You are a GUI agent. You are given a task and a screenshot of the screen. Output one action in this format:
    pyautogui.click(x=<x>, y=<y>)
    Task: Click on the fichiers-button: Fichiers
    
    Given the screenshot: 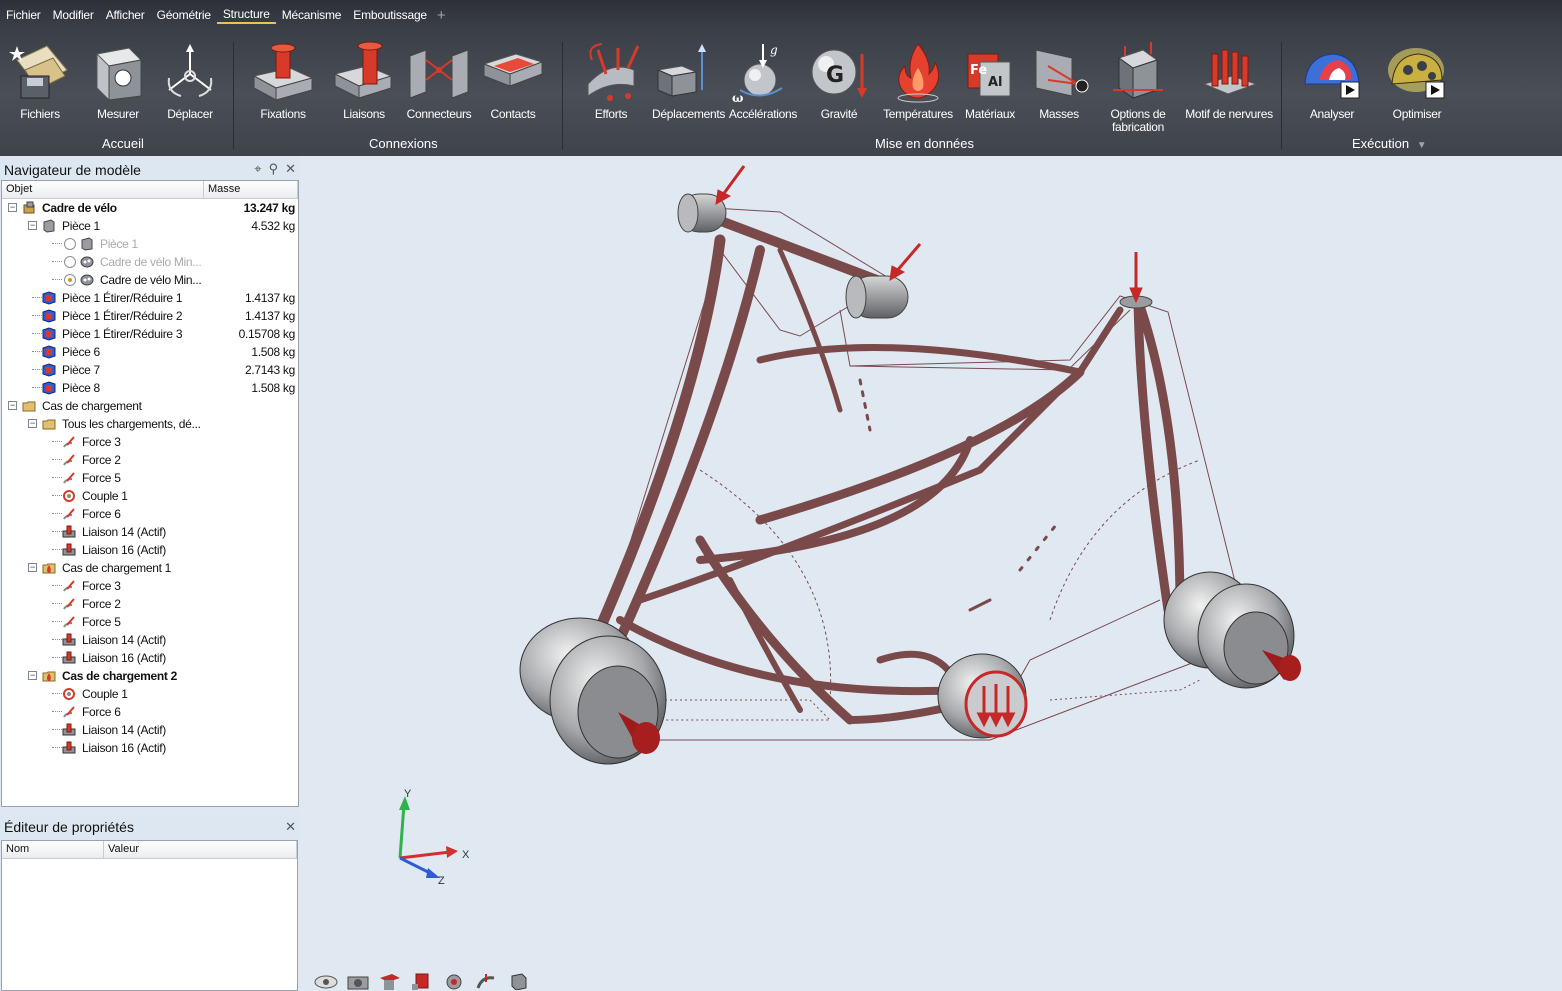 What is the action you would take?
    pyautogui.click(x=40, y=90)
    